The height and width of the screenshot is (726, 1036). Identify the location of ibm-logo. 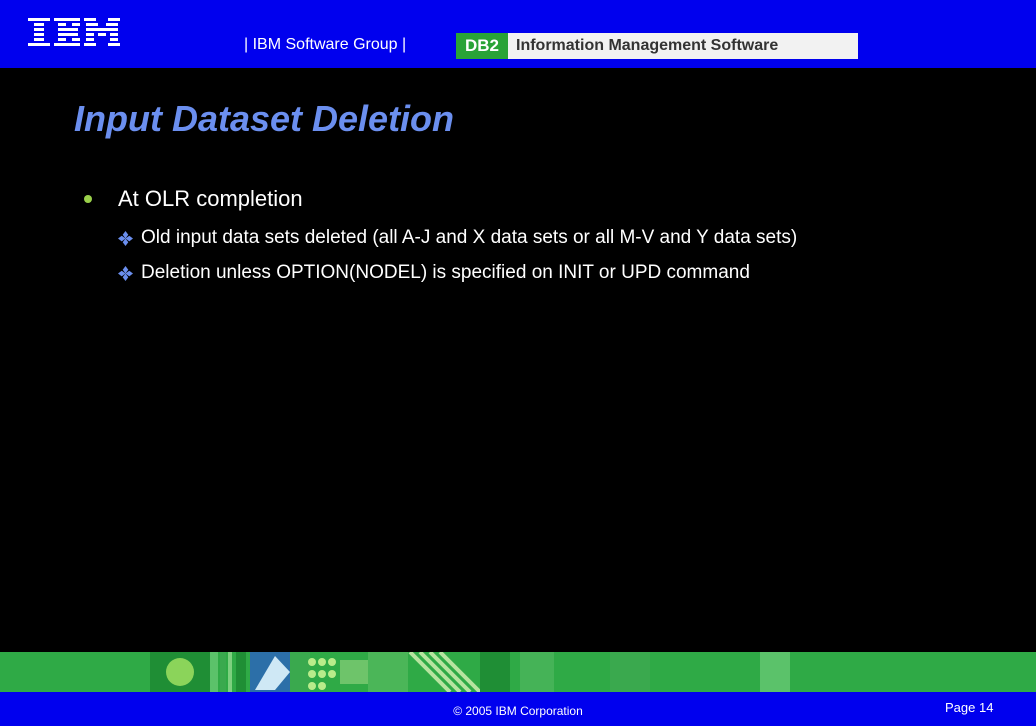
(74, 32).